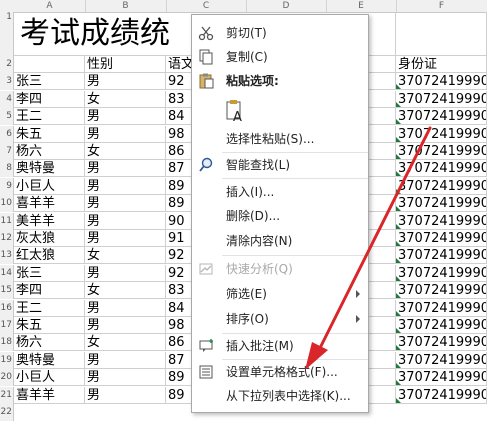 Image resolution: width=487 pixels, height=421 pixels. What do you see at coordinates (7, 169) in the screenshot?
I see `row-header: 8` at bounding box center [7, 169].